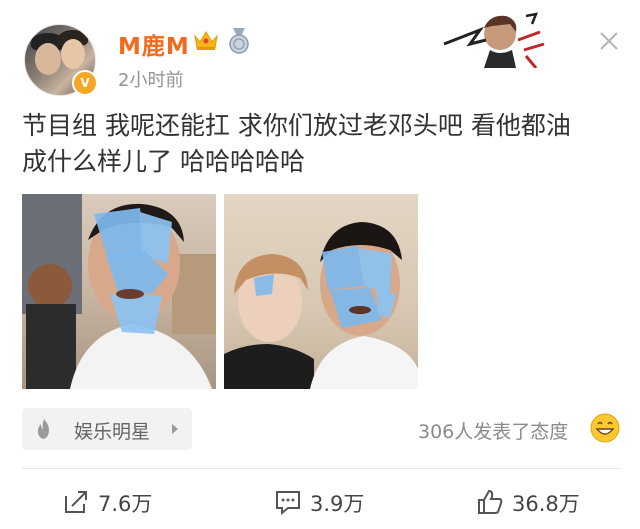 The height and width of the screenshot is (529, 640). What do you see at coordinates (322, 144) in the screenshot?
I see `post-text: 节目组 我呢还能扛 求你们放过老邓头吧 看他都油 成什么样儿了 哈哈哈哈哈` at bounding box center [322, 144].